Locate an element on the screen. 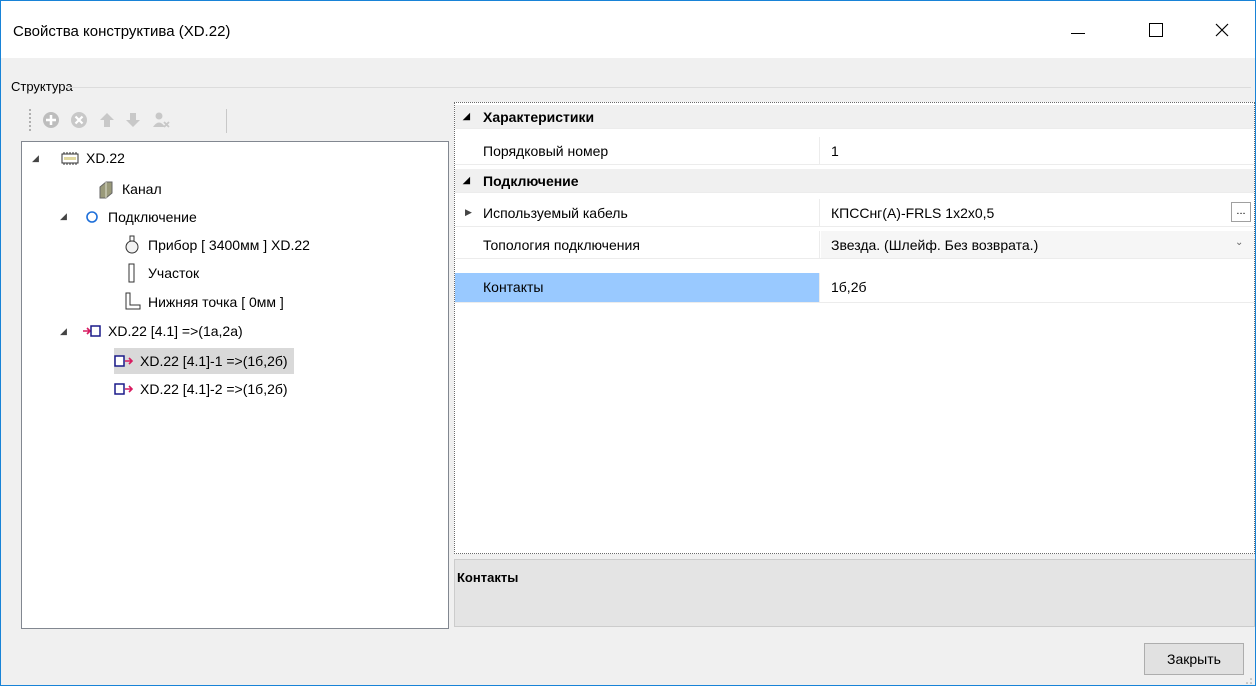 This screenshot has width=1258, height=688. tree-node-connector-2: XD.22 [4.1]-2 =>(1б,2б) is located at coordinates (201, 389).